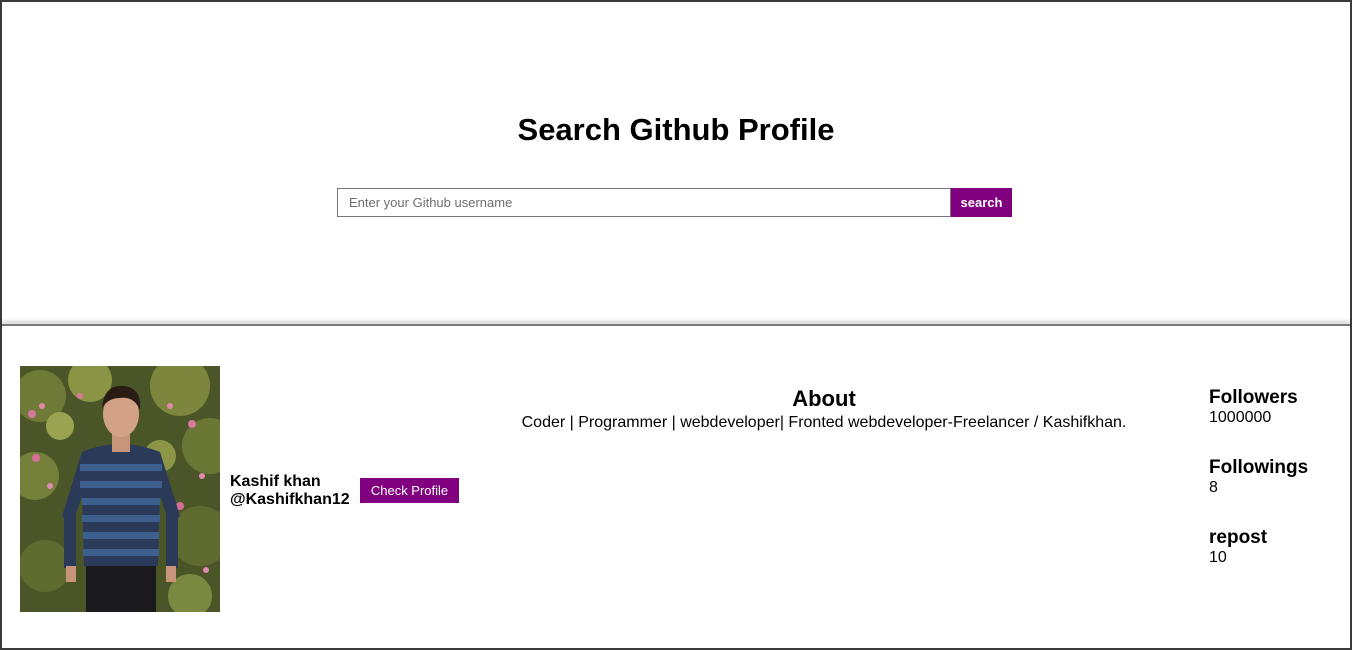  What do you see at coordinates (676, 129) in the screenshot?
I see `page-title: Search Github Profile` at bounding box center [676, 129].